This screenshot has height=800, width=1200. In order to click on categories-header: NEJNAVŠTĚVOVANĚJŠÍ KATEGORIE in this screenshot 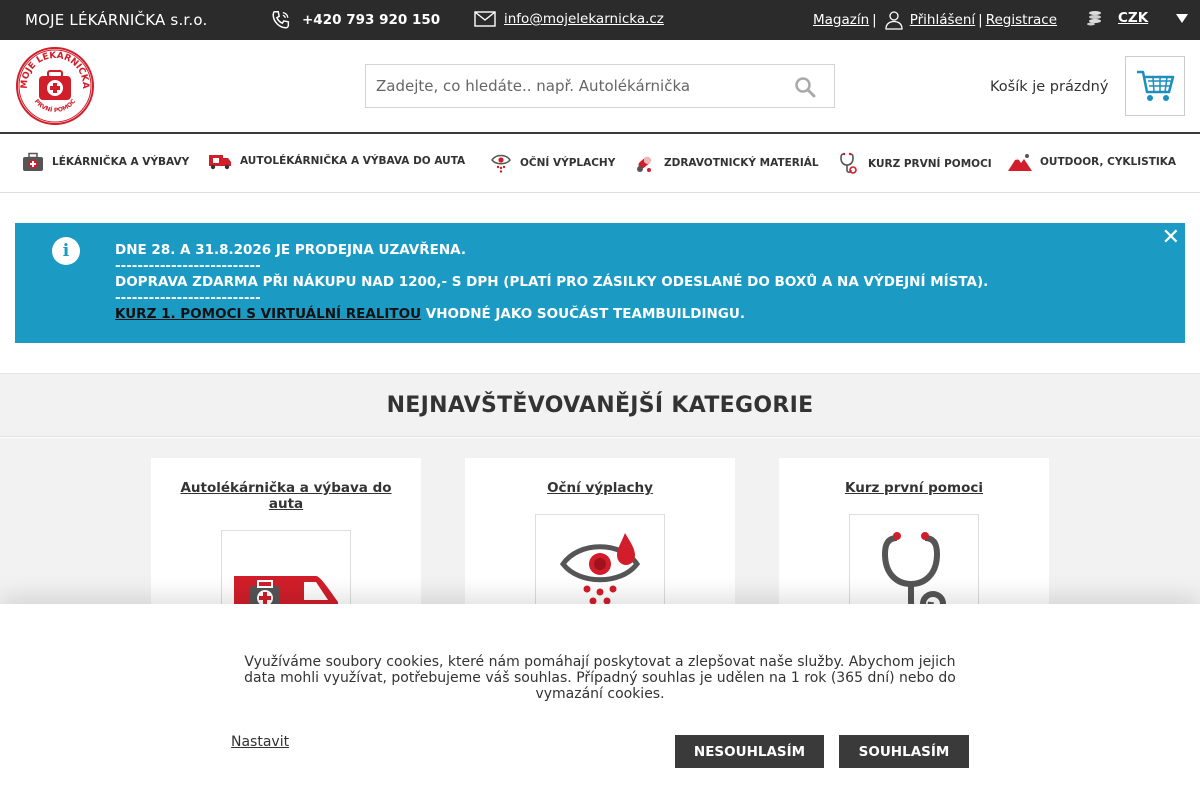, I will do `click(600, 405)`.